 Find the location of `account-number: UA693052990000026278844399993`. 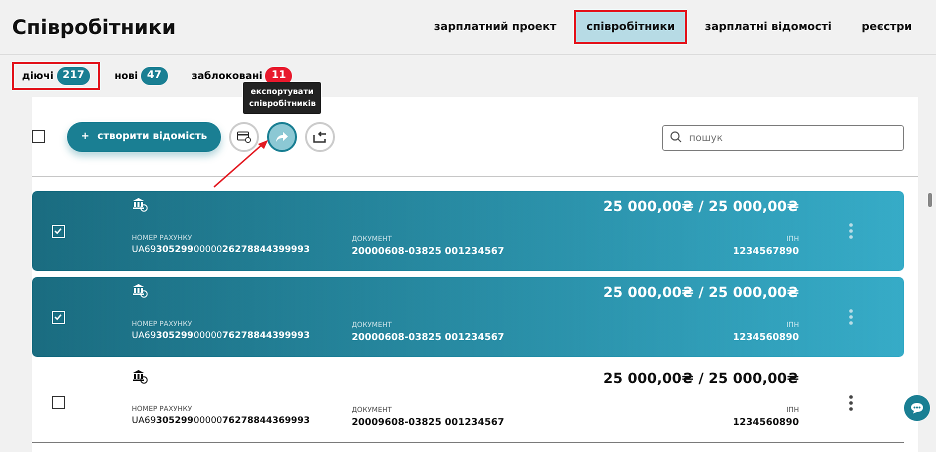

account-number: UA693052990000026278844399993 is located at coordinates (221, 250).